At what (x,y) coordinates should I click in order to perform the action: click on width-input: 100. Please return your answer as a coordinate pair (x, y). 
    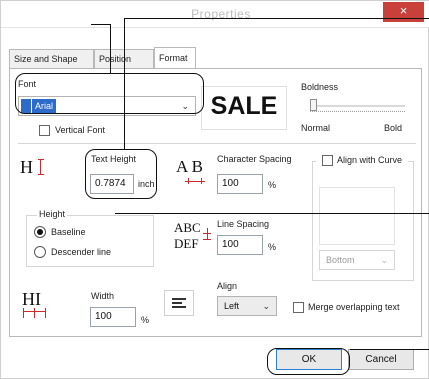
    Looking at the image, I should click on (113, 317).